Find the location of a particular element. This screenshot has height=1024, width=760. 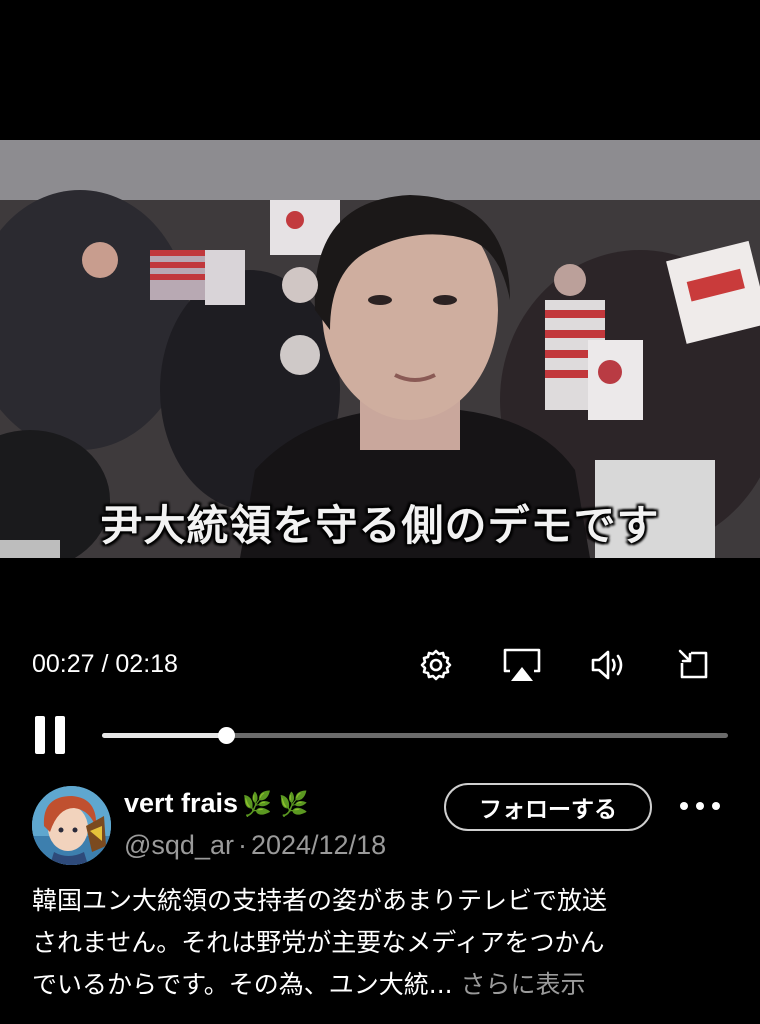

follow-button: フォローする is located at coordinates (548, 807).